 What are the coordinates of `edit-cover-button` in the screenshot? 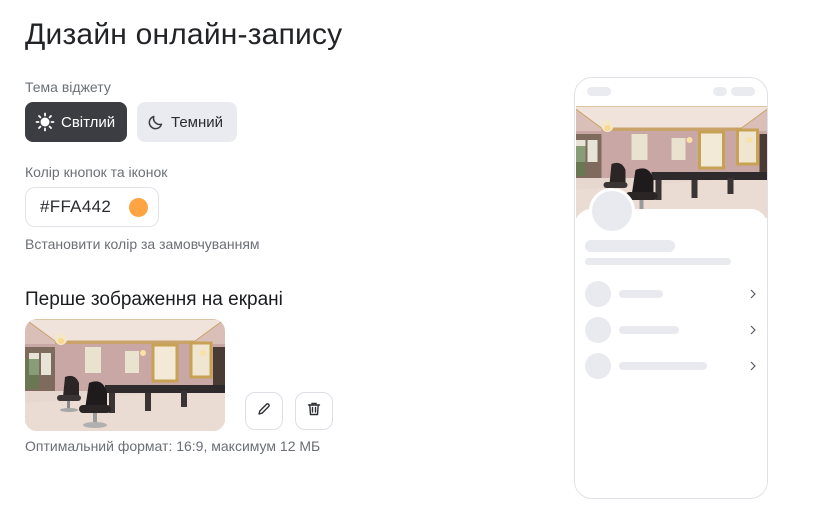 It's located at (264, 411).